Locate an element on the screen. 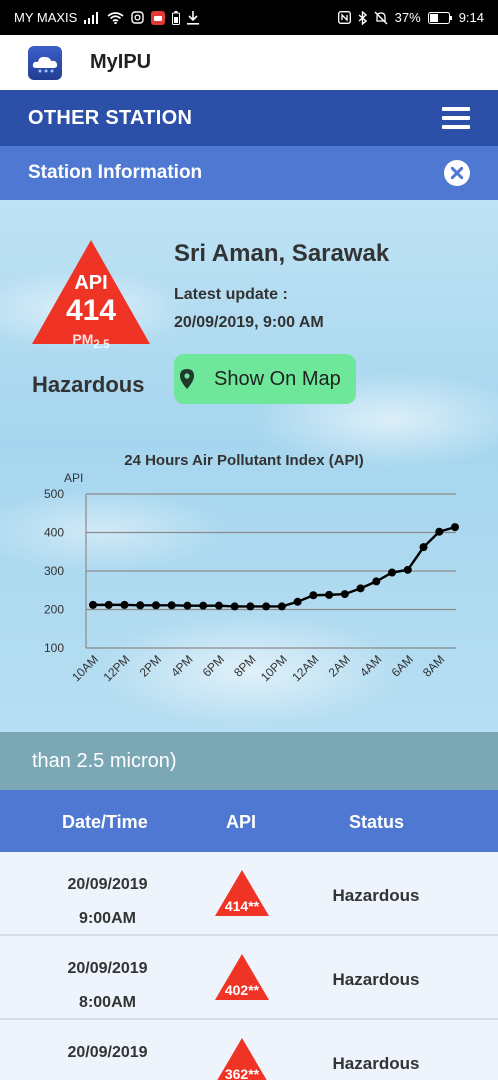  row-datetime: 20/09/2019 8:00AM is located at coordinates (107, 986).